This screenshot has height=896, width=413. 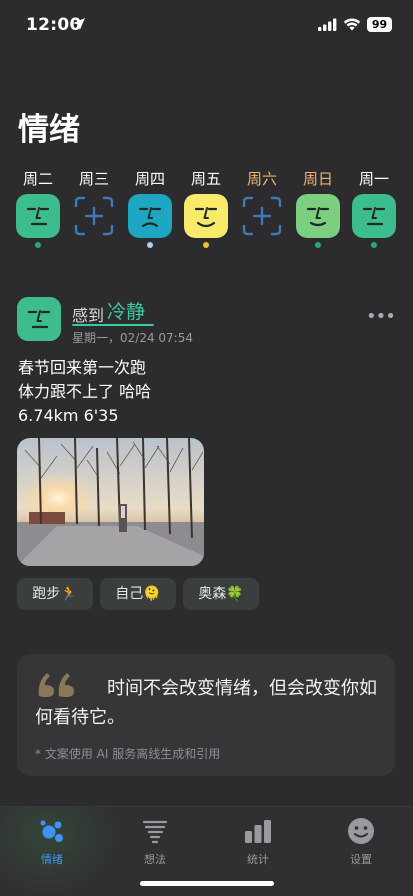 I want to click on happy-face-icon, so click(x=206, y=216).